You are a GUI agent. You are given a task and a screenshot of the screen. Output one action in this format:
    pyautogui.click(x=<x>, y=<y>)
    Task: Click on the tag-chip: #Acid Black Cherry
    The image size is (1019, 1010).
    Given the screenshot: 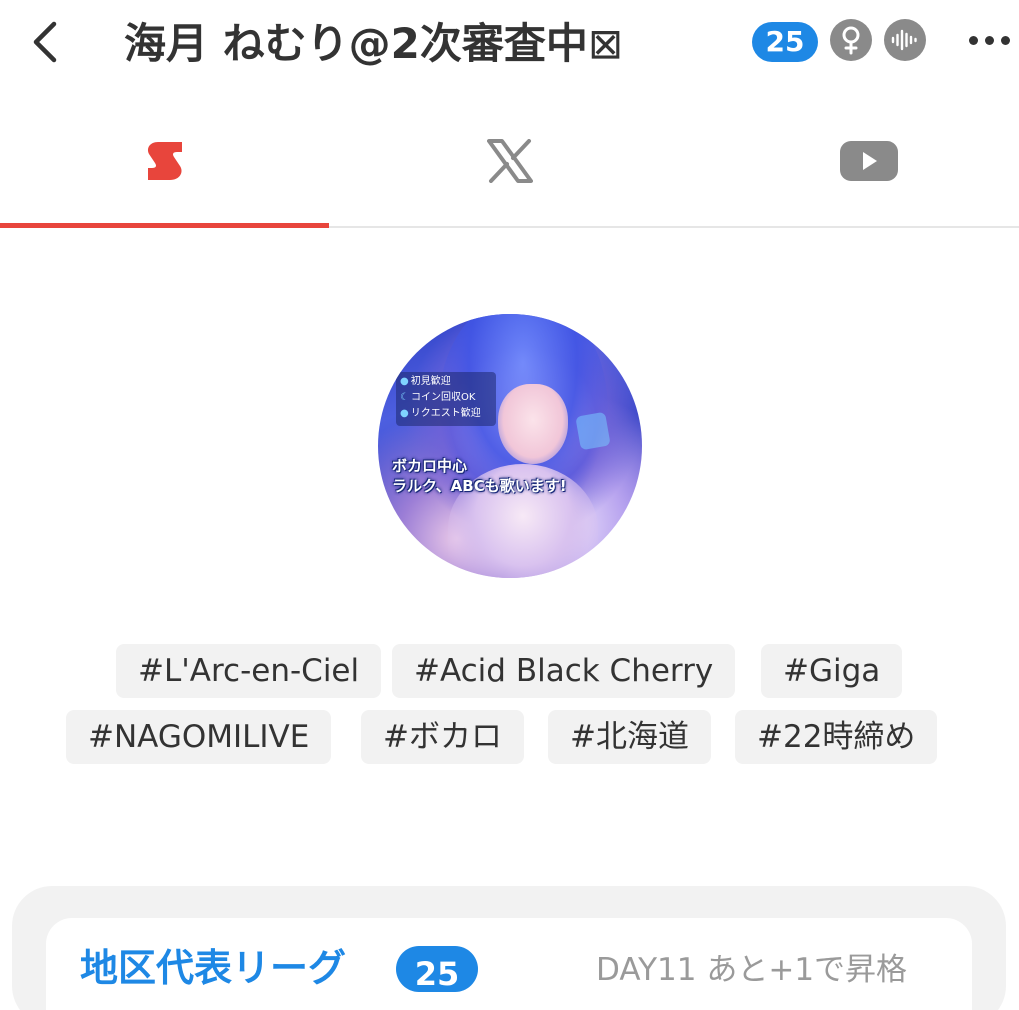 What is the action you would take?
    pyautogui.click(x=564, y=671)
    